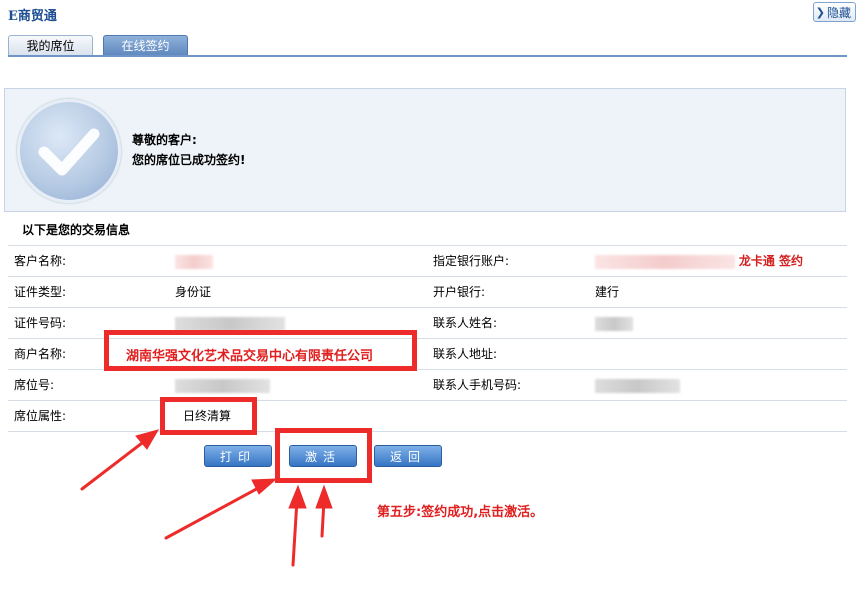  I want to click on step-instruction: 第五步:签约成功,点击激活。, so click(460, 512).